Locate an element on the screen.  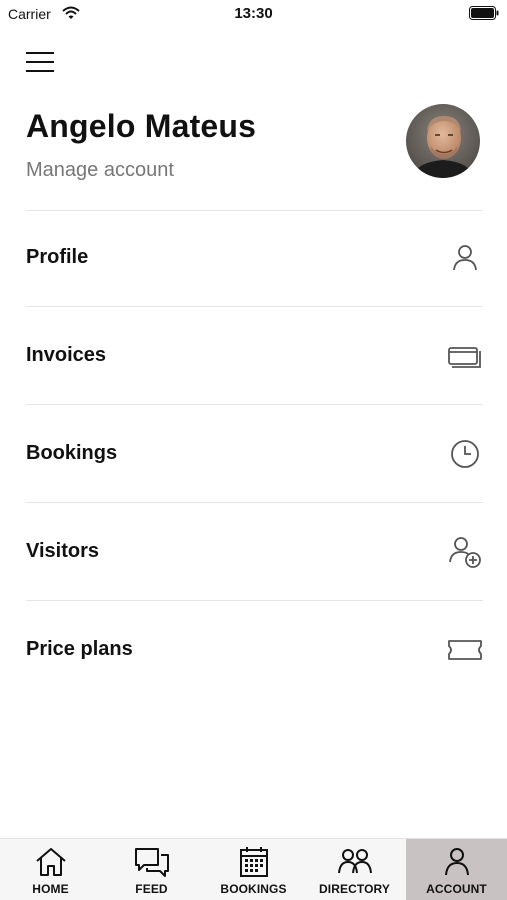
tab-bookings: BOOKINGS is located at coordinates (253, 869).